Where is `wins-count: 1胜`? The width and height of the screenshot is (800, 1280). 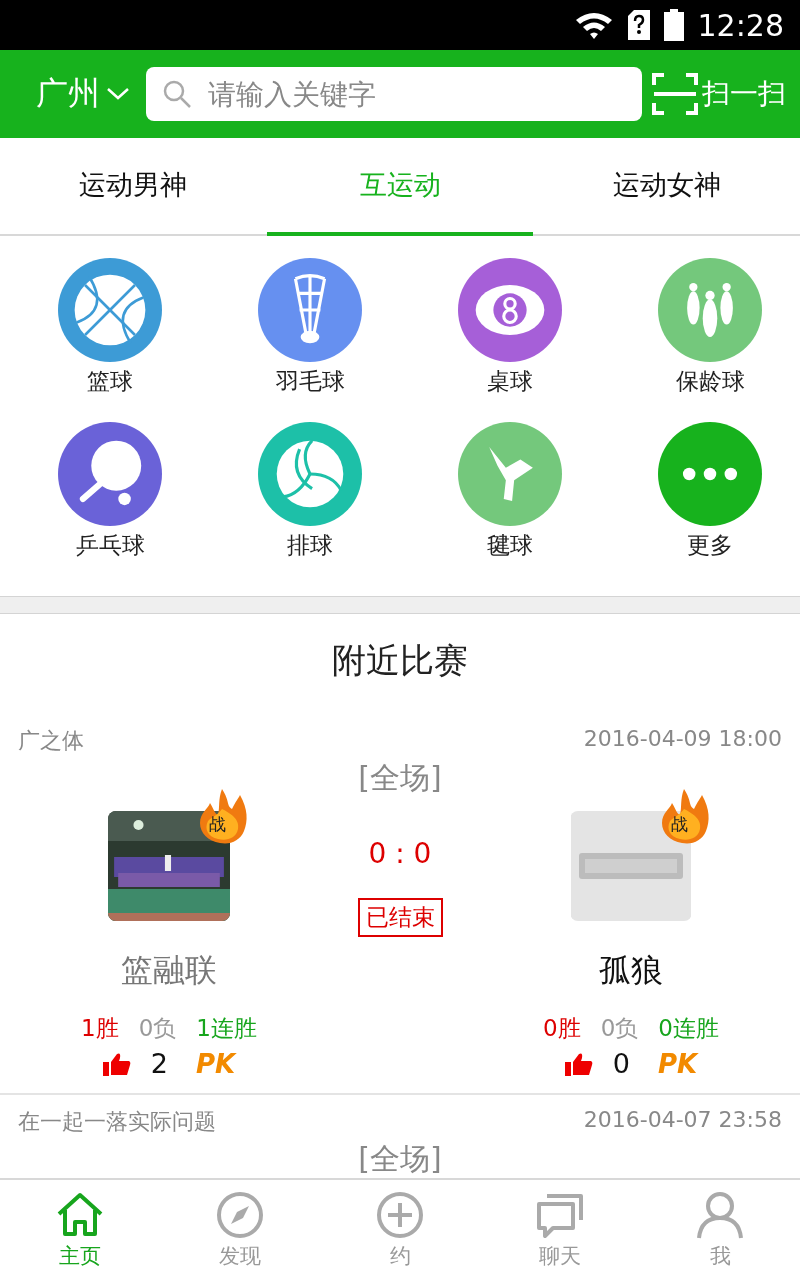
wins-count: 1胜 is located at coordinates (100, 1028).